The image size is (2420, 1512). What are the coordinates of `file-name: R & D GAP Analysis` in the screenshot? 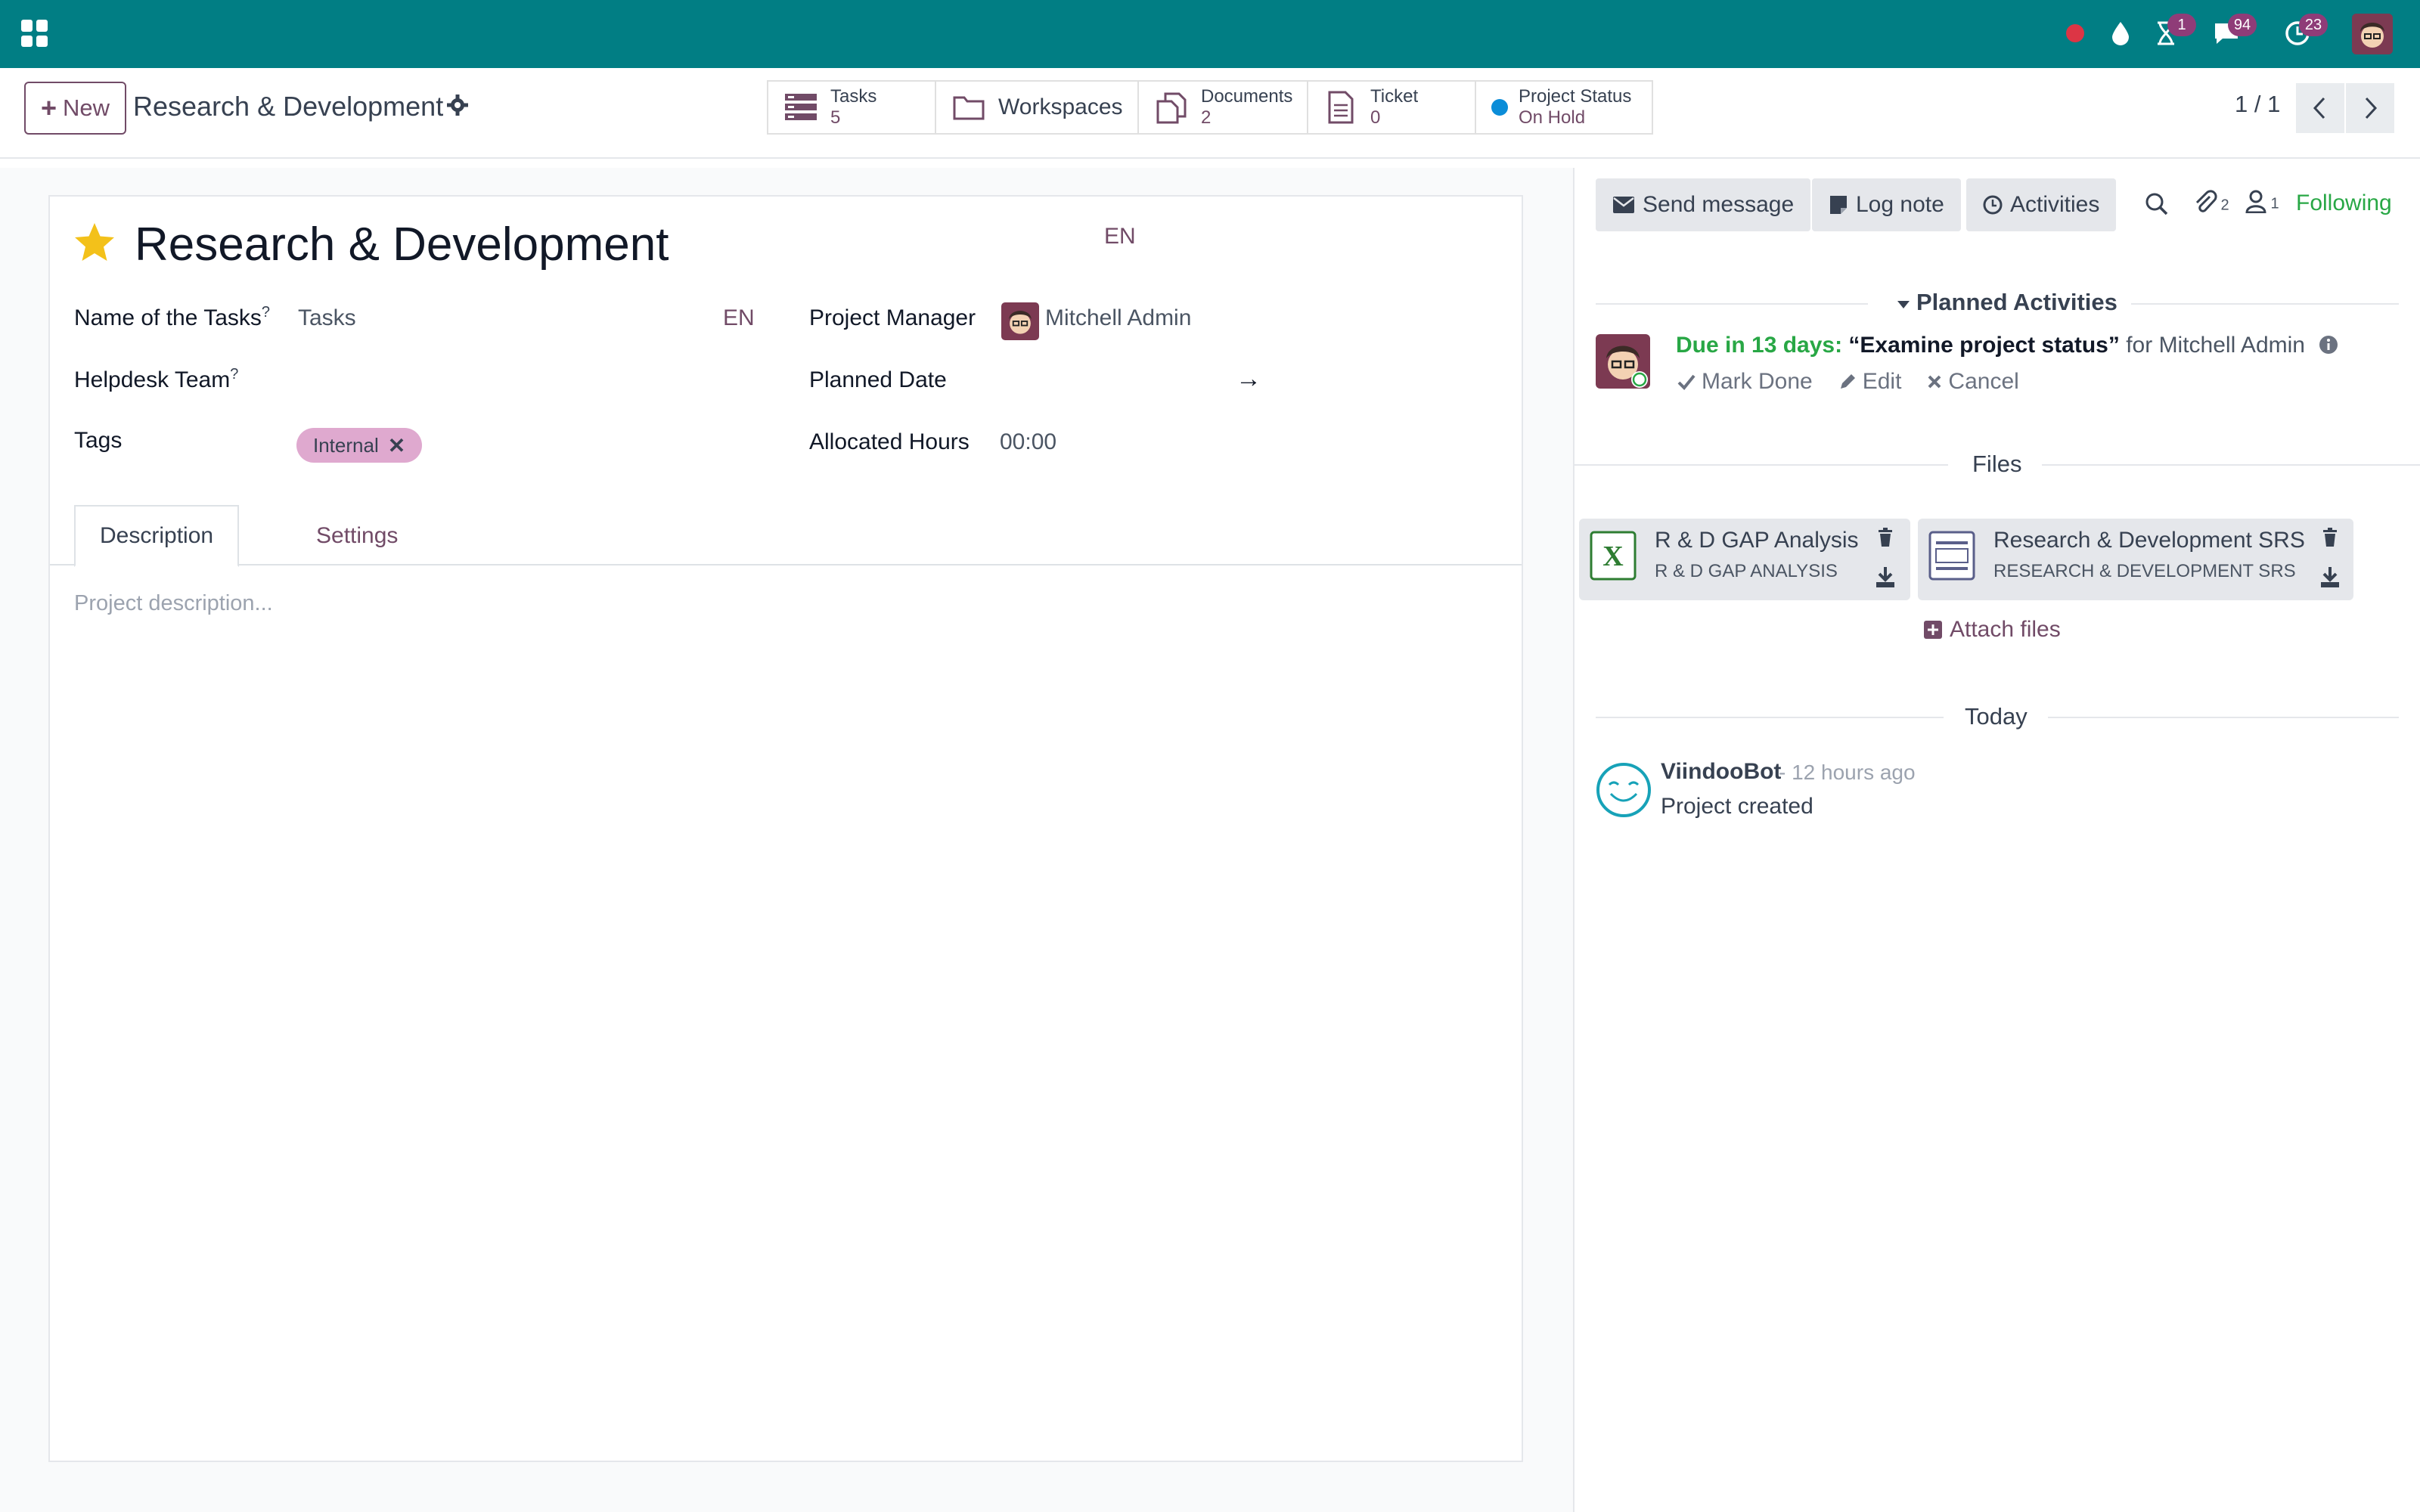 It's located at (1757, 540).